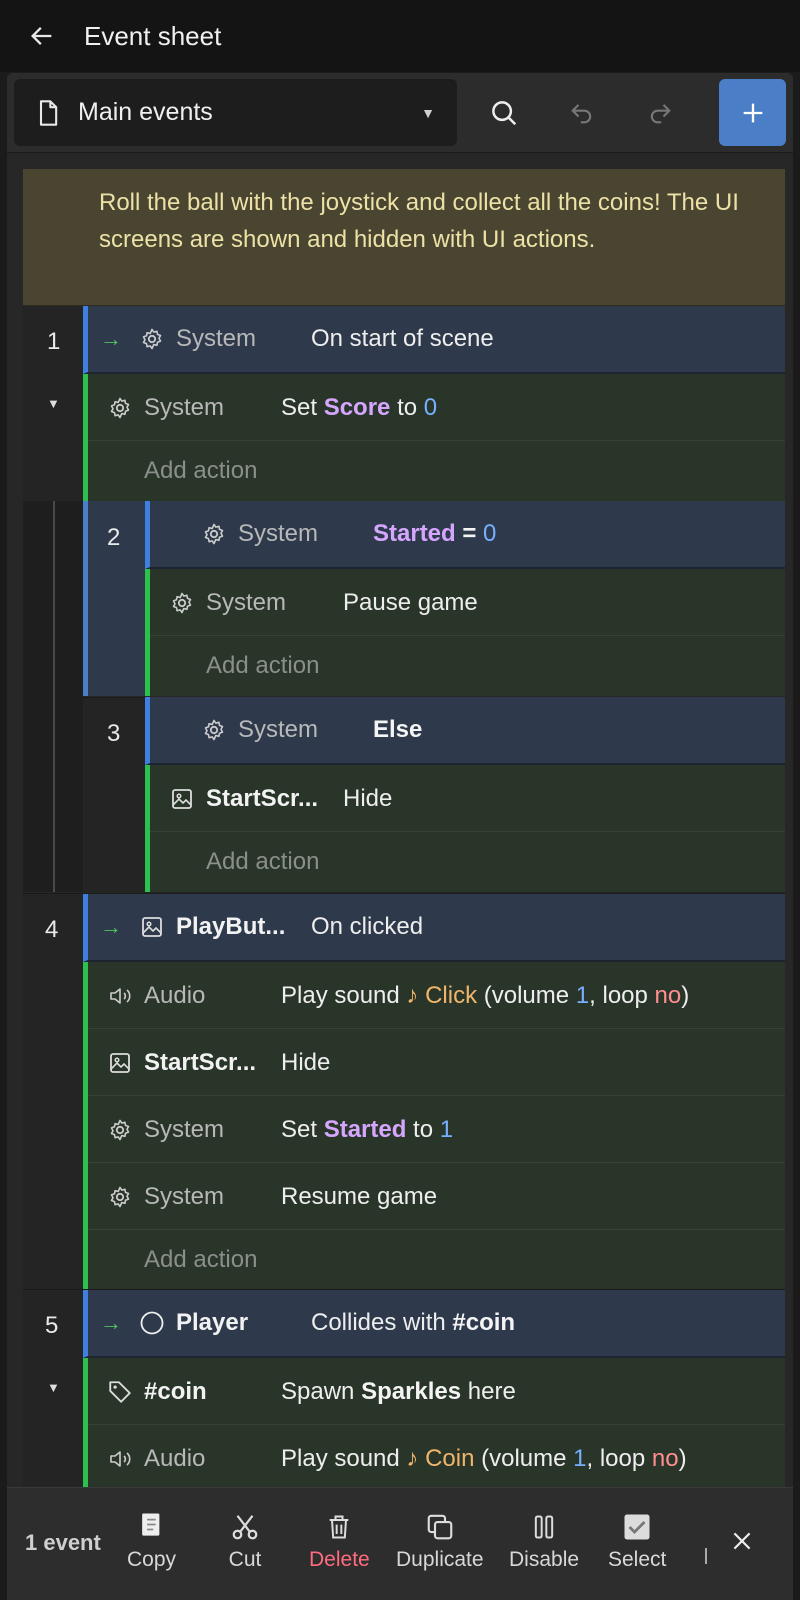 This screenshot has width=800, height=1600. Describe the element at coordinates (742, 1543) in the screenshot. I see `close-selection-button` at that location.